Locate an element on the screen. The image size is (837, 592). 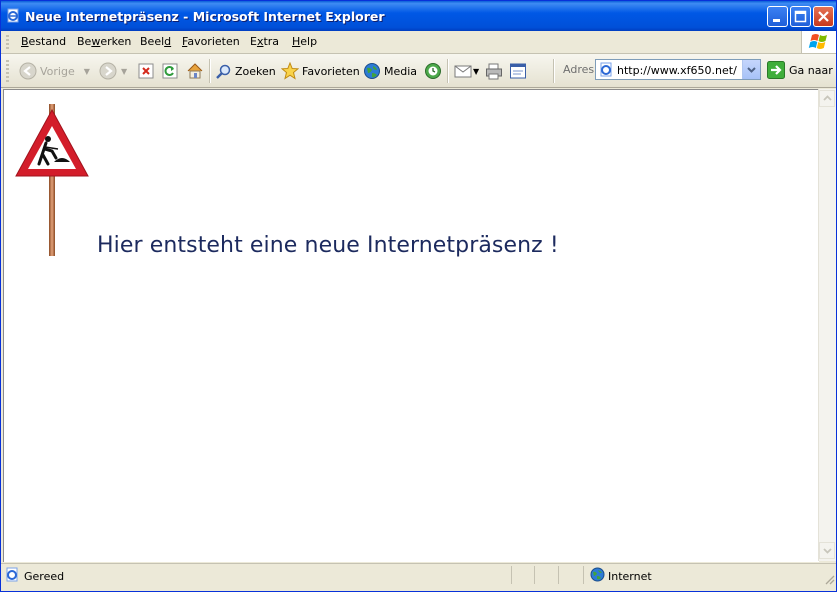
status-text: Gereed is located at coordinates (44, 576).